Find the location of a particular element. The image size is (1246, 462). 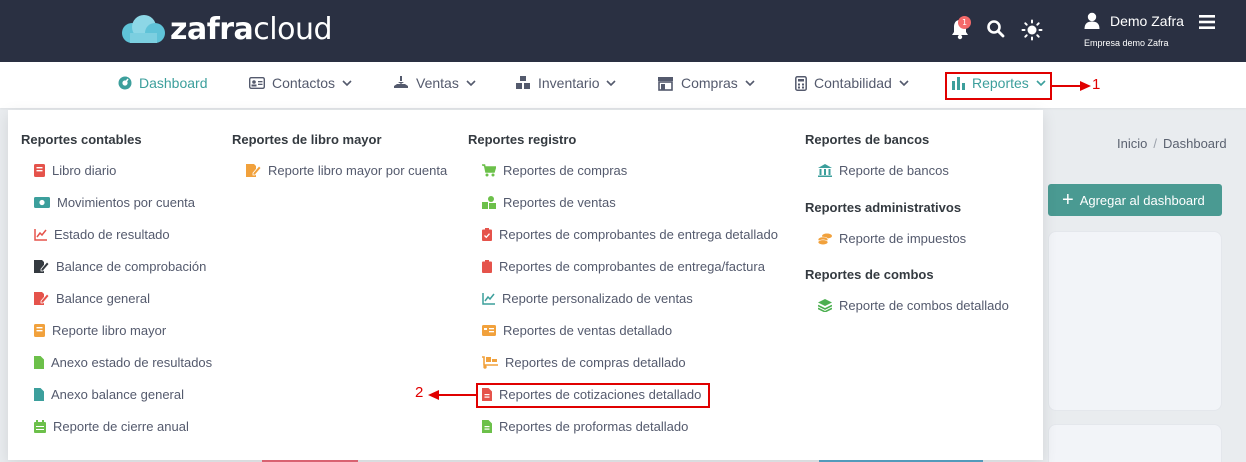

user-icon is located at coordinates (1092, 22).